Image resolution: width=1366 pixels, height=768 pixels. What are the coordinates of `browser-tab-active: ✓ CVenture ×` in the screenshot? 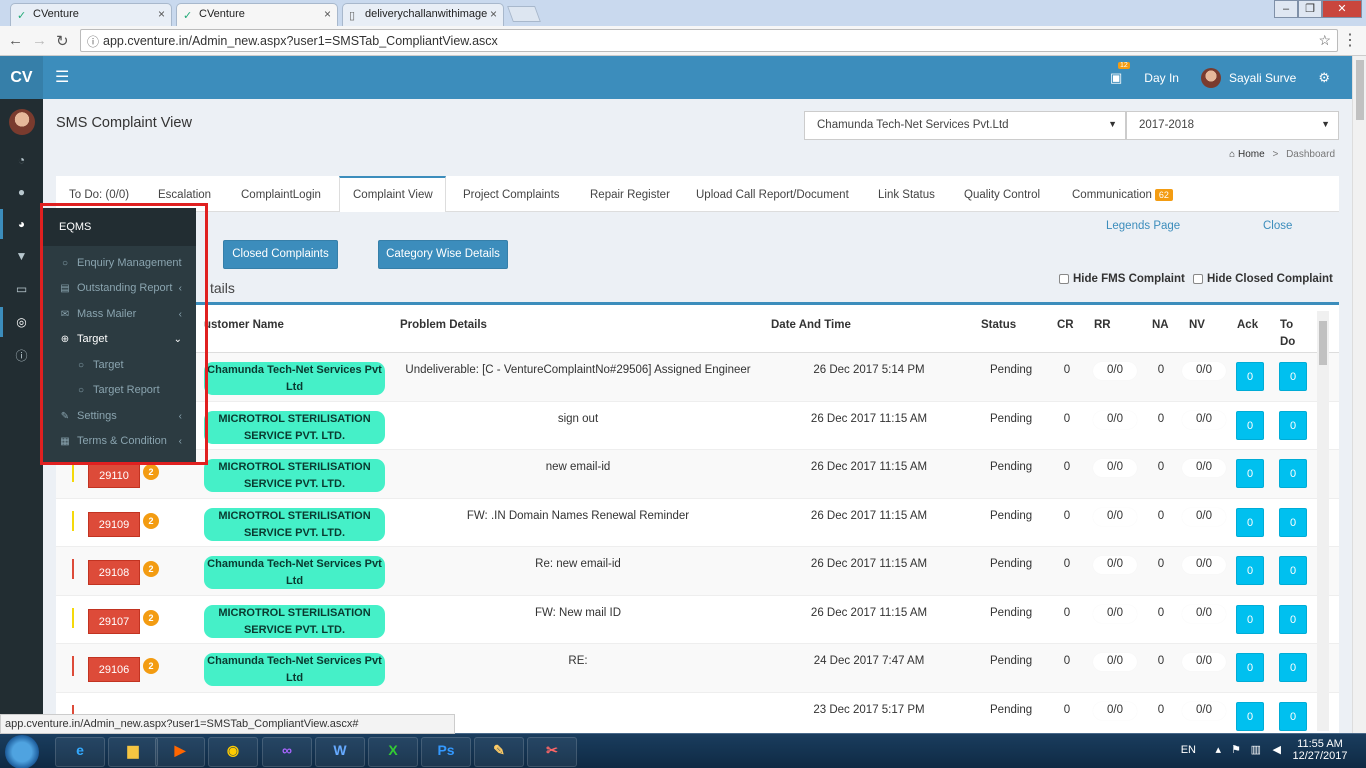 It's located at (257, 14).